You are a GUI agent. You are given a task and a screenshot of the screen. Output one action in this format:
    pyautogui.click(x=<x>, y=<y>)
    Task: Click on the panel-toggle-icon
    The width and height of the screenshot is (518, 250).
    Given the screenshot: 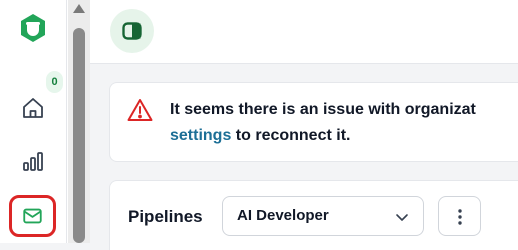 What is the action you would take?
    pyautogui.click(x=132, y=31)
    